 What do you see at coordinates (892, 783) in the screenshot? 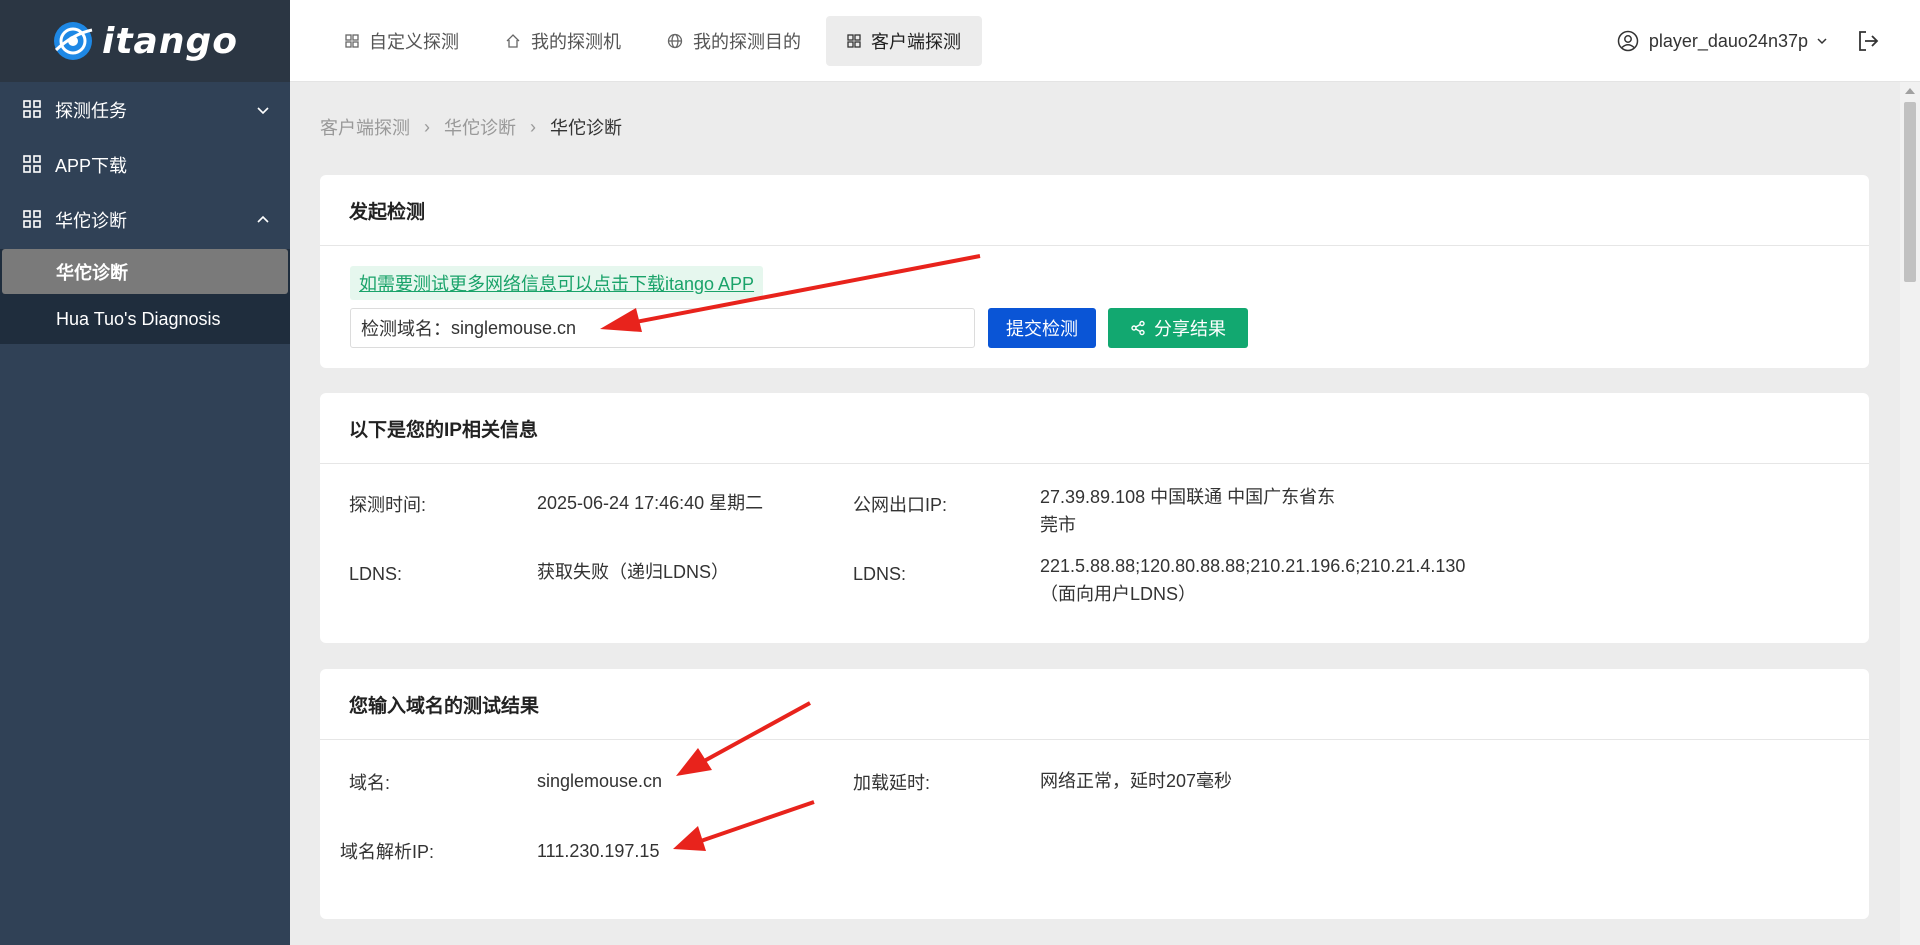
I see `latency-label: 加载延时:` at bounding box center [892, 783].